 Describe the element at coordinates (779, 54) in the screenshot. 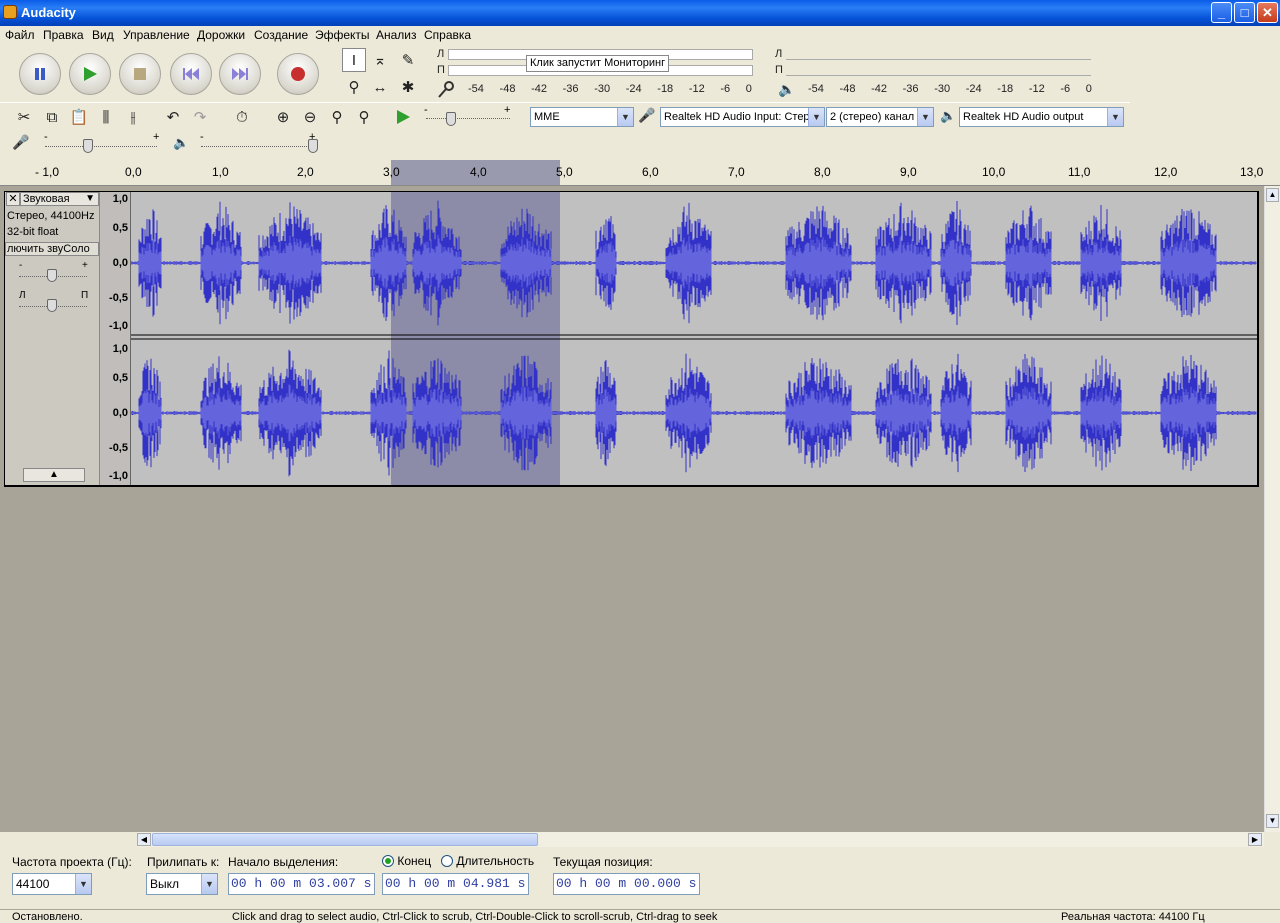

I see `meter-left-label: Л` at that location.